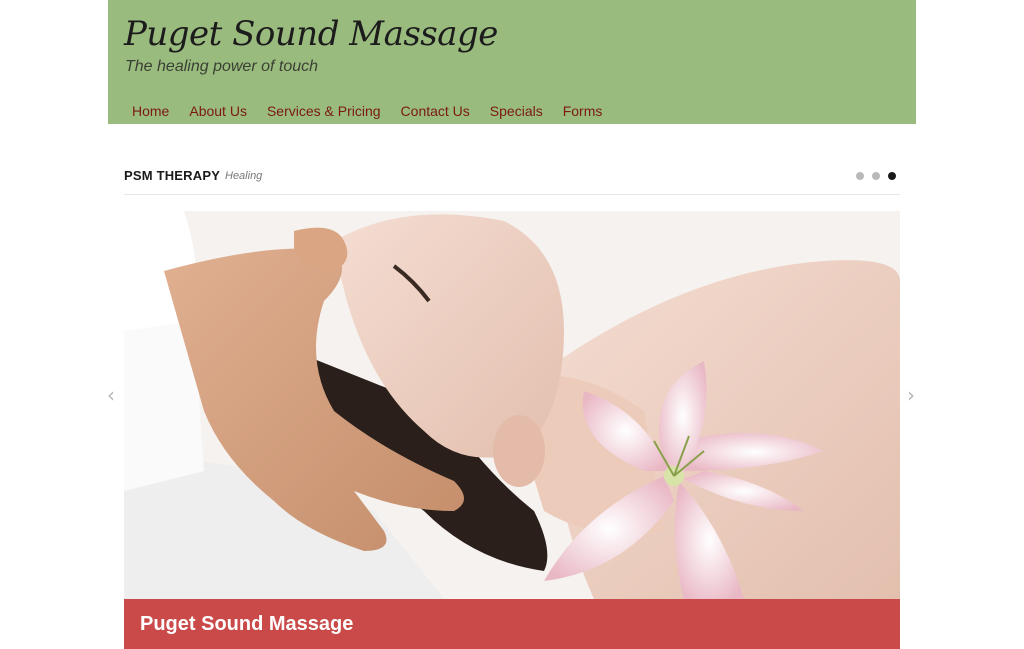 This screenshot has width=1024, height=649. What do you see at coordinates (150, 111) in the screenshot?
I see `nav-item-home: Home` at bounding box center [150, 111].